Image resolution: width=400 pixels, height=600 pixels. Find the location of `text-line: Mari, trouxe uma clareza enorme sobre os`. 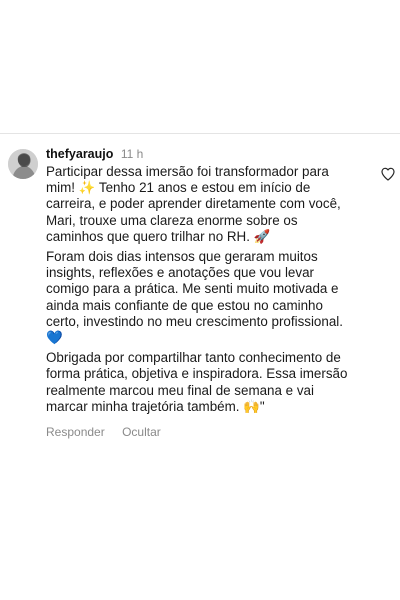

text-line: Mari, trouxe uma clareza enorme sobre os is located at coordinates (172, 220).